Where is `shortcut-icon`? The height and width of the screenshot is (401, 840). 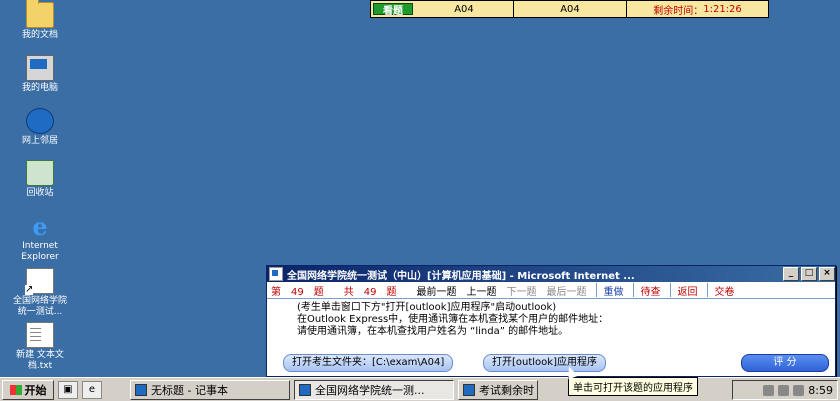
shortcut-icon is located at coordinates (39, 281).